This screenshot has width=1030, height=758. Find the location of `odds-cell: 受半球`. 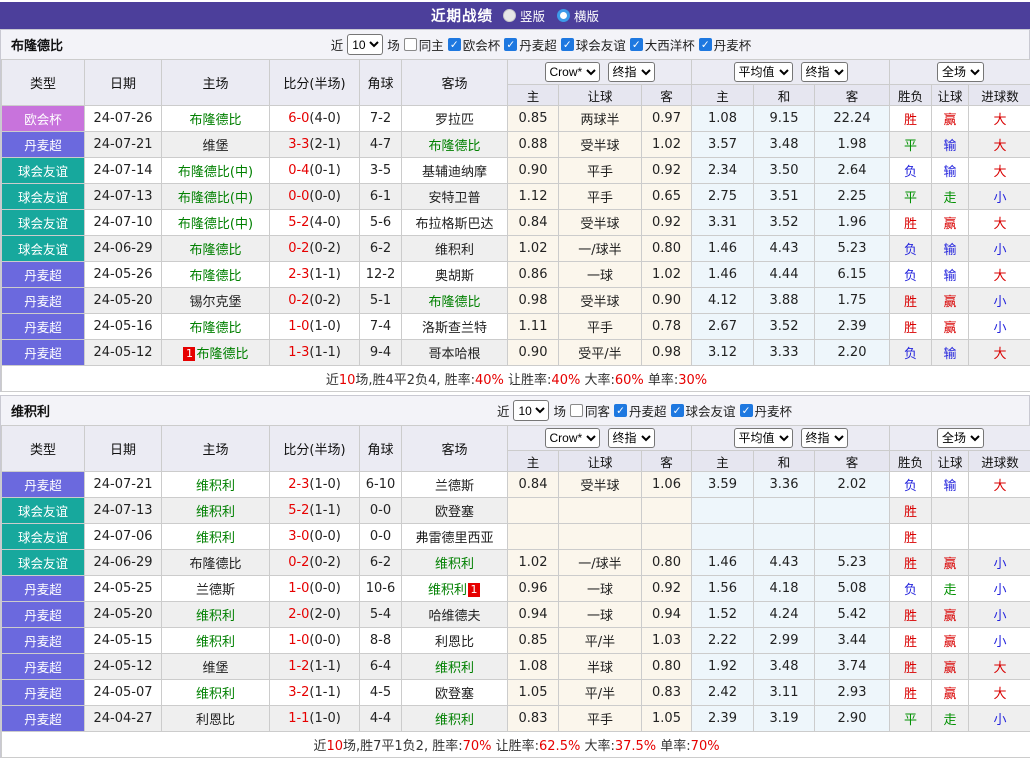

odds-cell: 受半球 is located at coordinates (600, 301).